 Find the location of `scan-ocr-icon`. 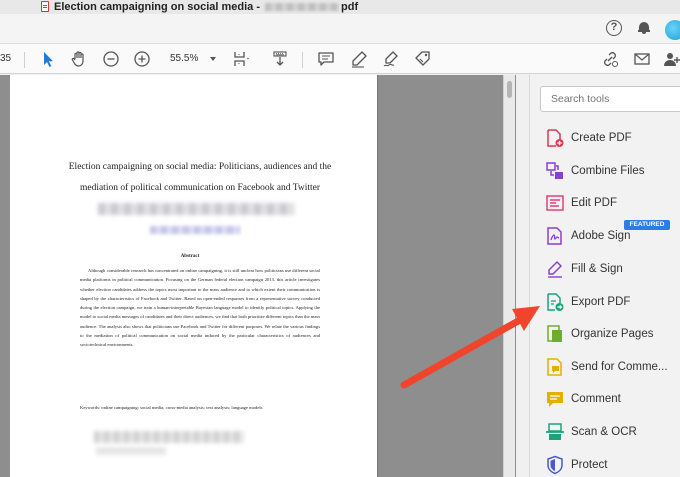

scan-ocr-icon is located at coordinates (555, 431).